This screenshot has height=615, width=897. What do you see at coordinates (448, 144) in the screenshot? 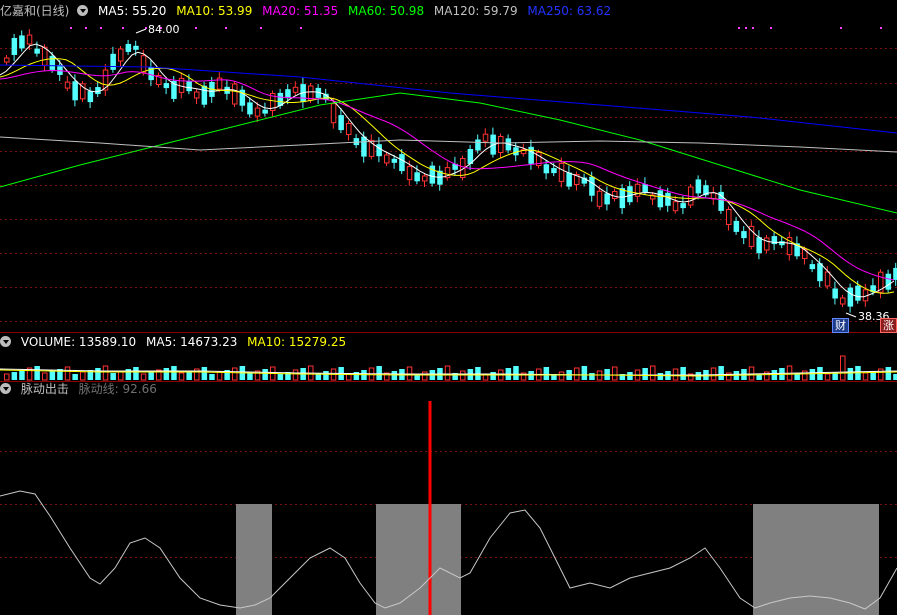
I see `ma120-line` at bounding box center [448, 144].